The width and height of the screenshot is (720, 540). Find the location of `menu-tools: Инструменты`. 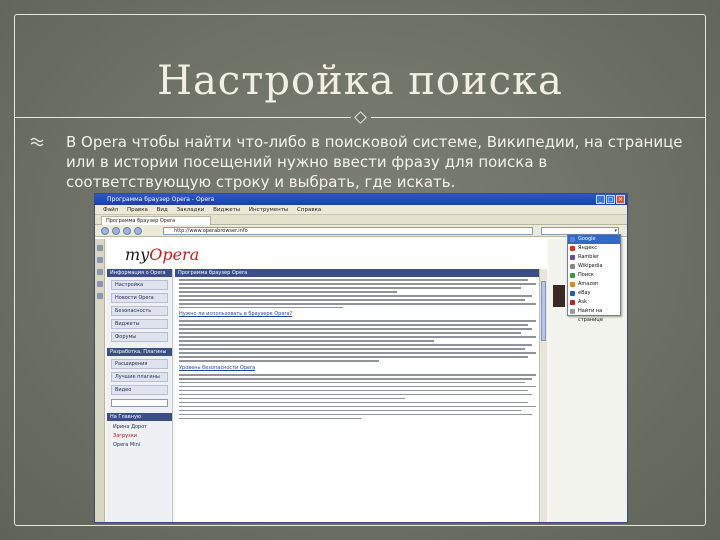

menu-tools: Инструменты is located at coordinates (268, 210).